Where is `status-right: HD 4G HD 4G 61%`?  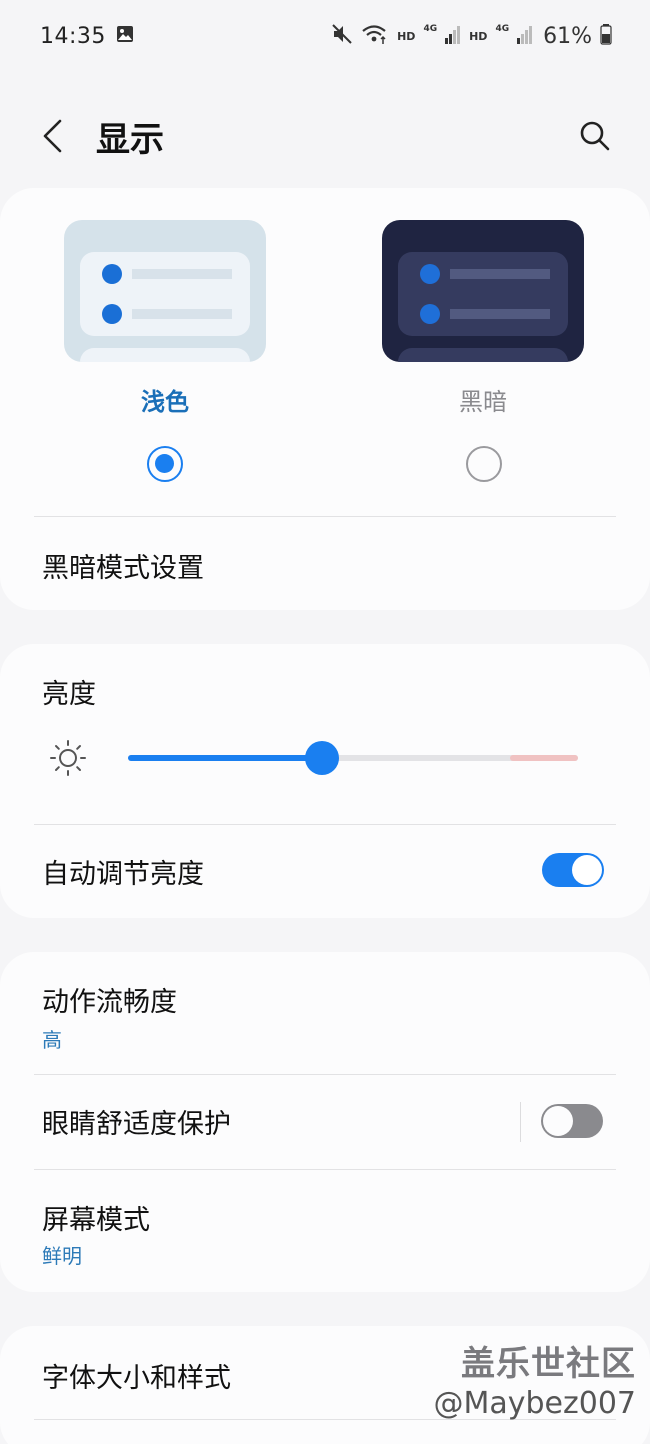 status-right: HD 4G HD 4G 61% is located at coordinates (471, 36).